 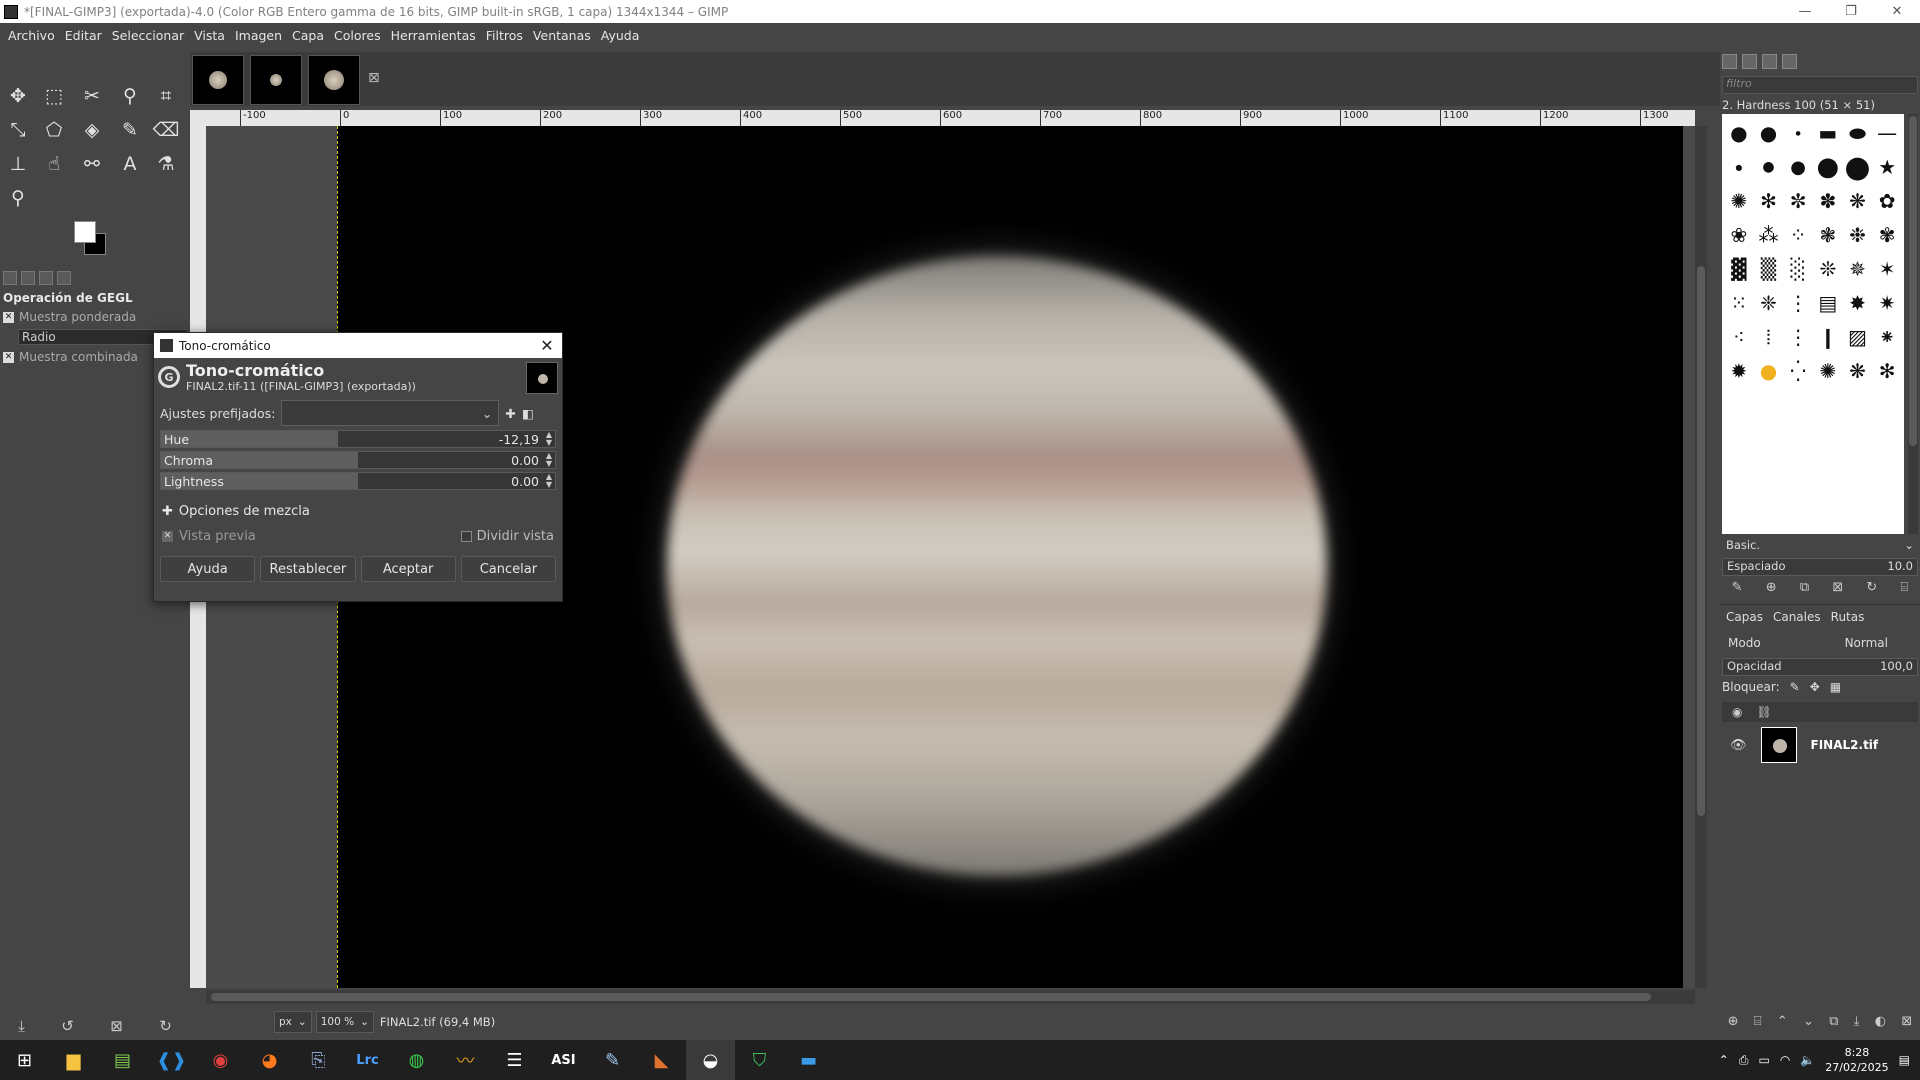 What do you see at coordinates (318, 1060) in the screenshot?
I see `remote-desktop-icon: ⎘` at bounding box center [318, 1060].